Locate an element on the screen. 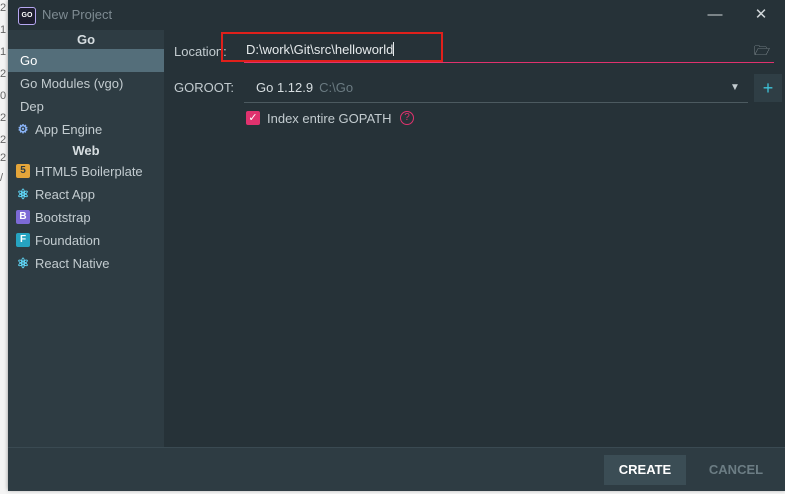 The image size is (785, 494). group-header-web: Web is located at coordinates (86, 150).